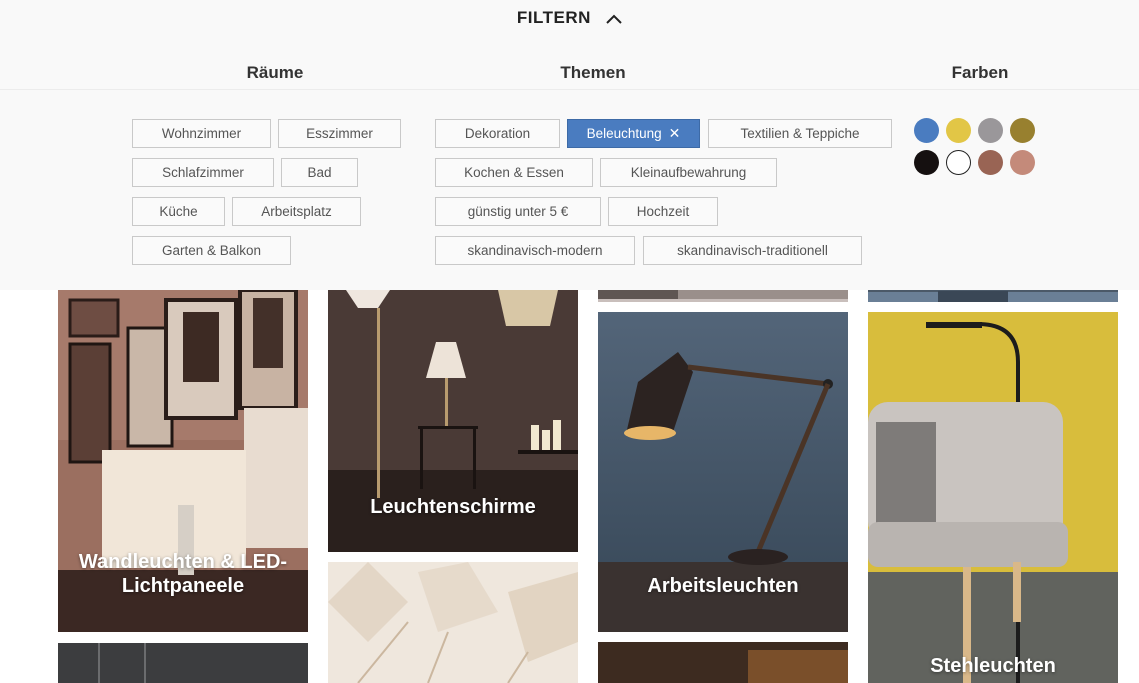 This screenshot has width=1139, height=683. What do you see at coordinates (980, 72) in the screenshot?
I see `colors-heading: Farben` at bounding box center [980, 72].